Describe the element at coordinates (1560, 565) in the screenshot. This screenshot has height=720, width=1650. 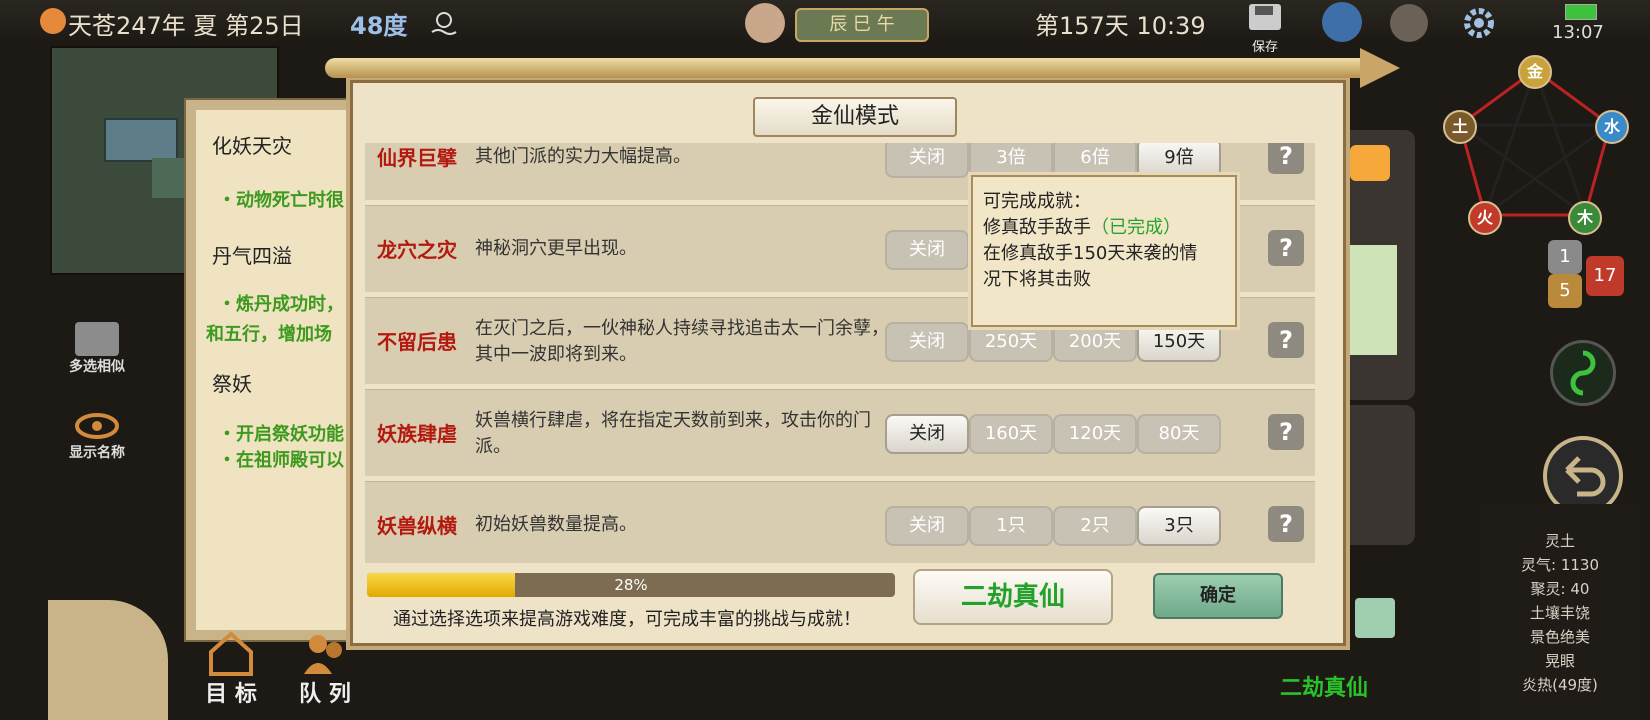
I see `stat-line: 灵气: 1130` at that location.